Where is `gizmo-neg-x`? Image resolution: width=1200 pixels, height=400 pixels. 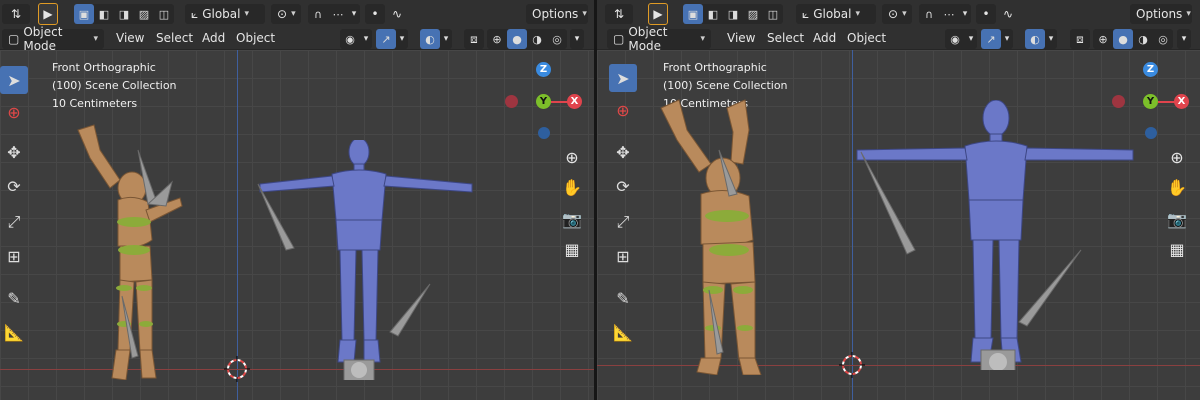 gizmo-neg-x is located at coordinates (511, 101).